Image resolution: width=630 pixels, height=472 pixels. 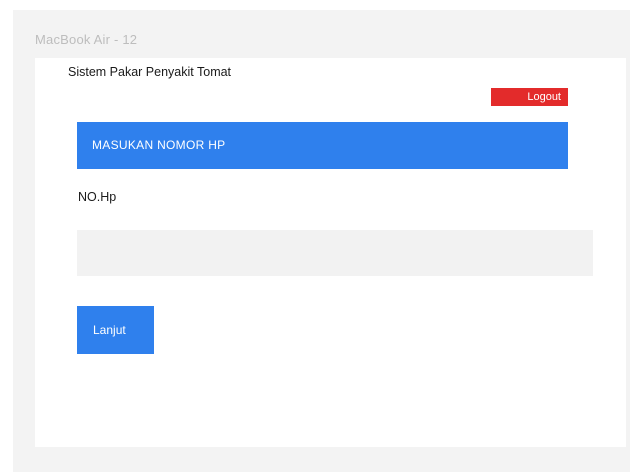 What do you see at coordinates (115, 330) in the screenshot?
I see `next-button: Lanjut` at bounding box center [115, 330].